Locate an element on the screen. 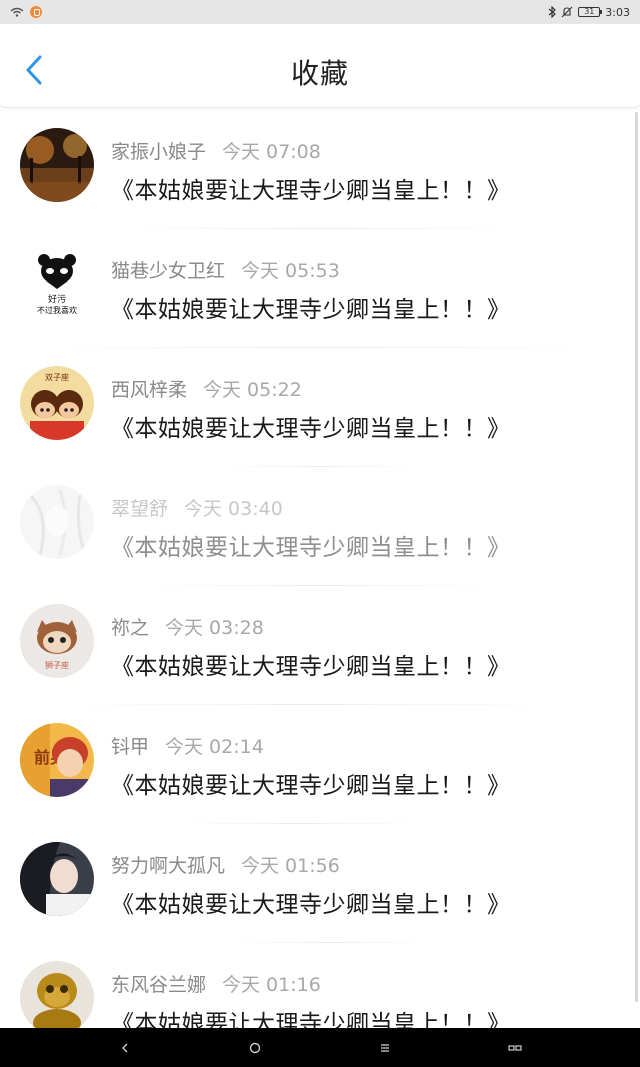 Image resolution: width=640 pixels, height=1067 pixels. post-time: 今天 02:14 is located at coordinates (214, 747).